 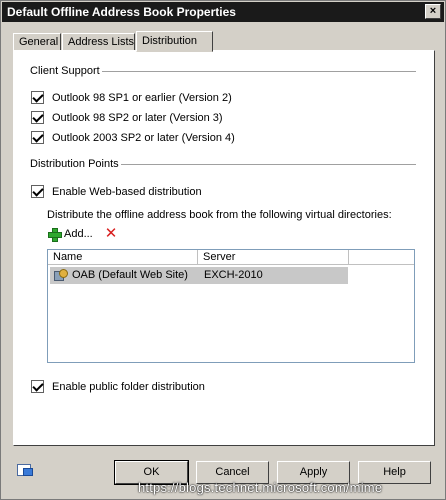 I want to click on checkbox-row-version-4: Outlook 2003 SP2 or later (Version 4), so click(x=133, y=137).